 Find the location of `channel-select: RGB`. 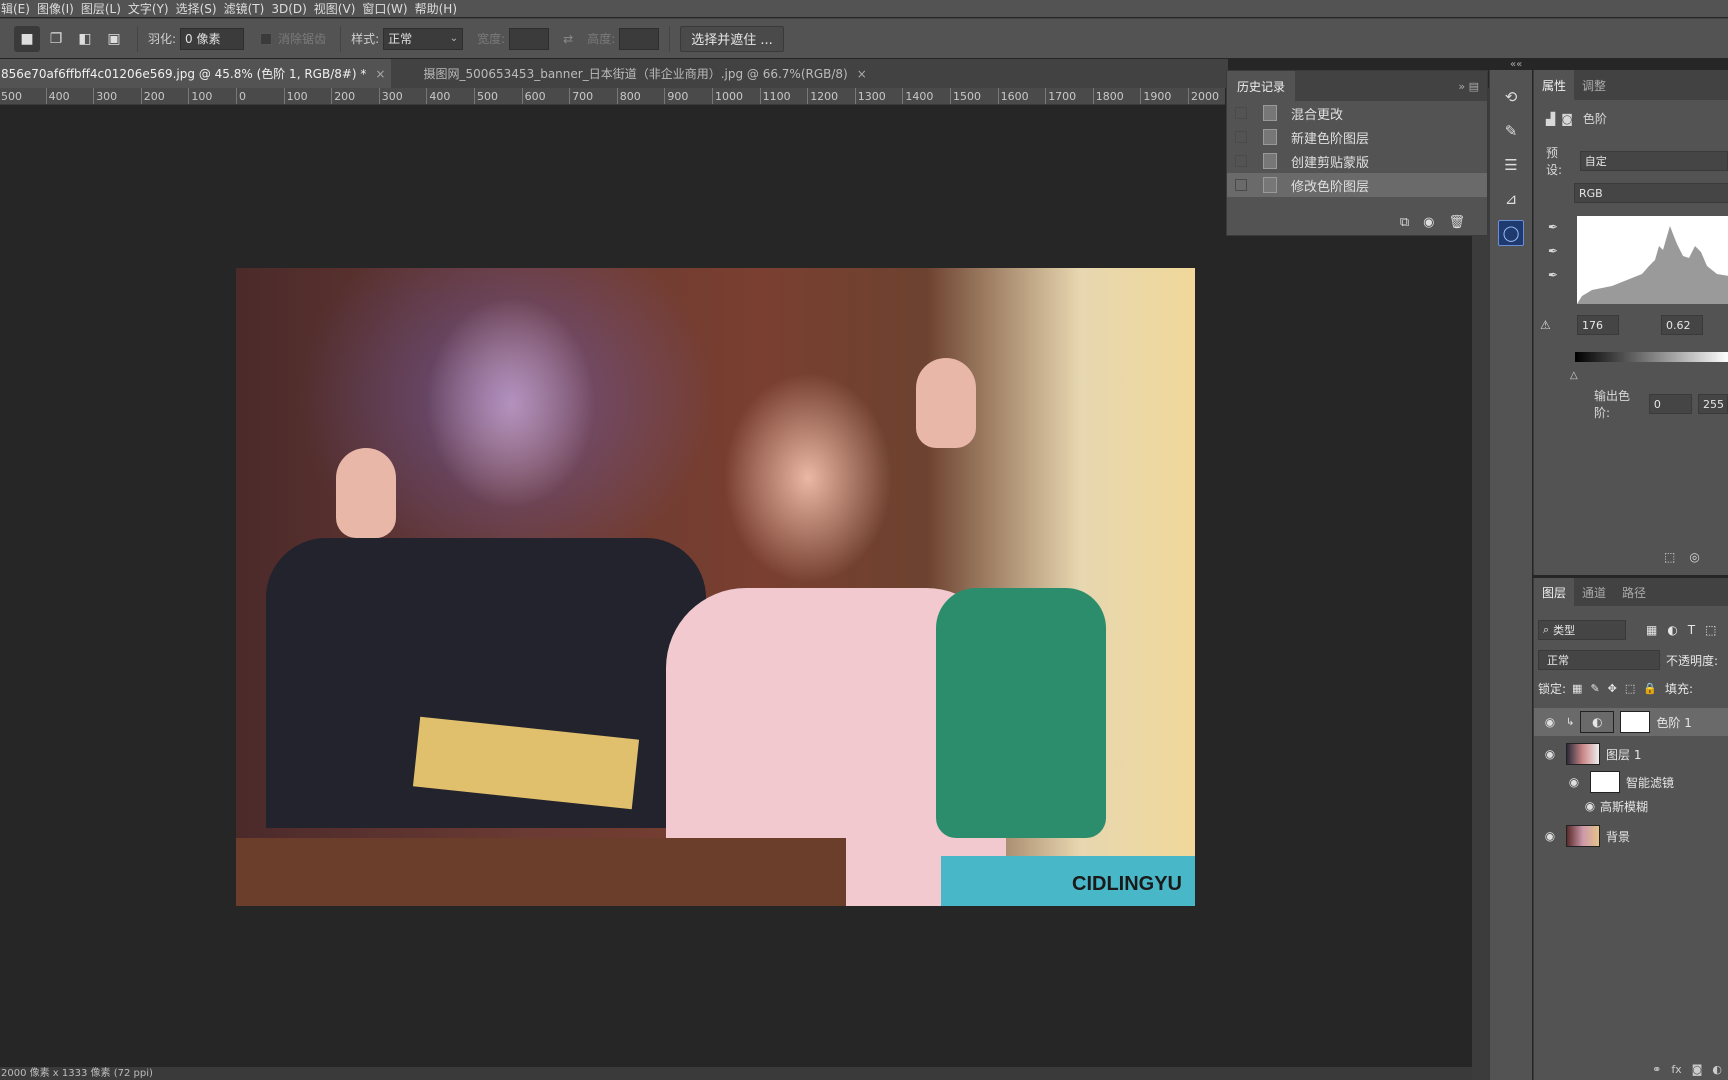

channel-select: RGB is located at coordinates (1651, 193).